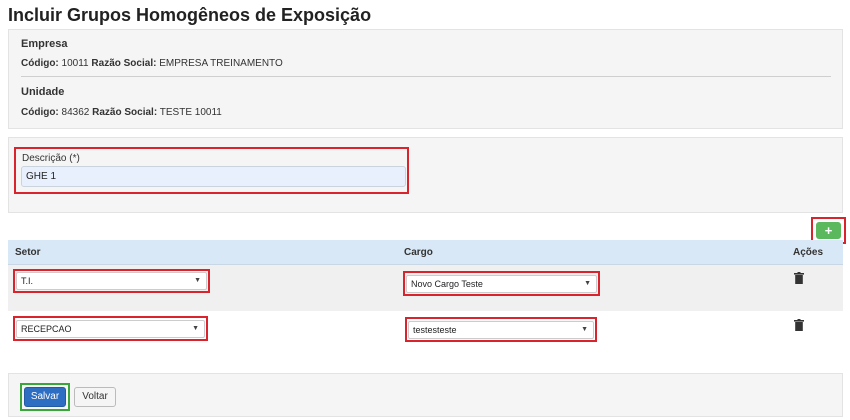  I want to click on setor-highlight: T.I. ▼, so click(111, 281).